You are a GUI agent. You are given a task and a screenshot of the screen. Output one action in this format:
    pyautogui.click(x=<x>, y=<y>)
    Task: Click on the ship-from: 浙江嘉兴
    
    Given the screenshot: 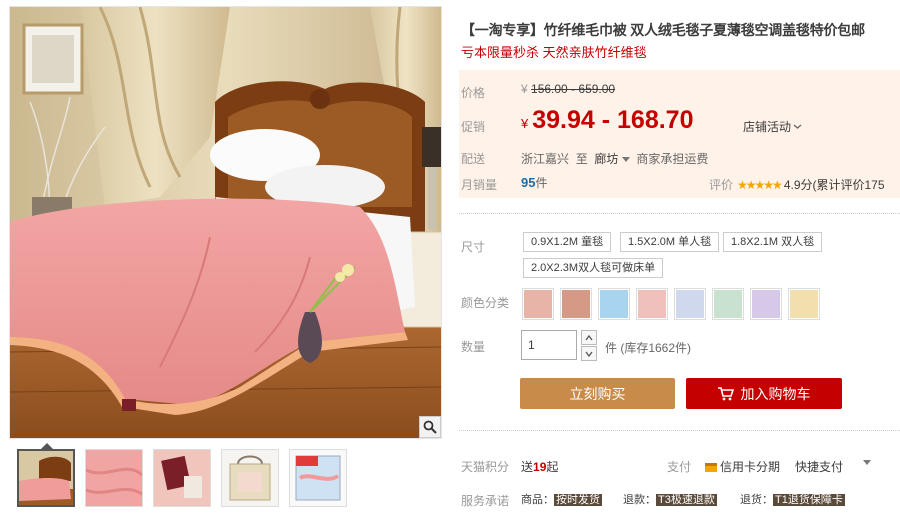 What is the action you would take?
    pyautogui.click(x=545, y=159)
    